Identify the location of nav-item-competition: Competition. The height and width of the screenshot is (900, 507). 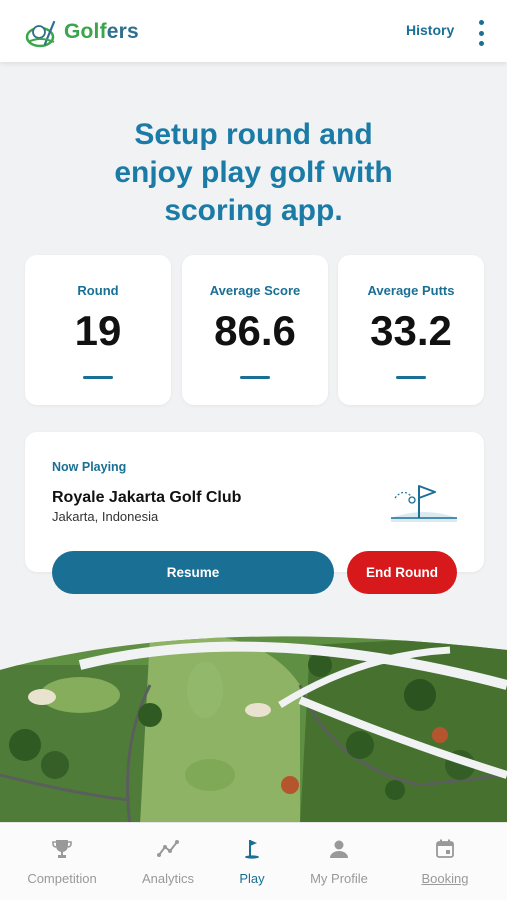
(62, 861).